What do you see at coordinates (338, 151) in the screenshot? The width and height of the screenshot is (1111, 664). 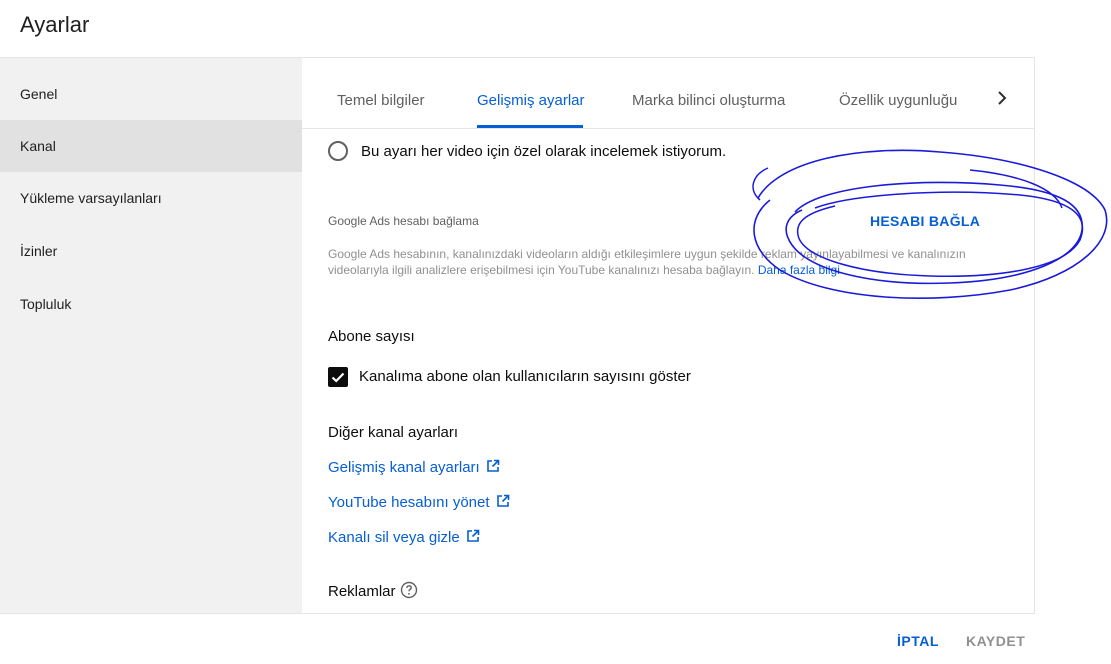 I see `radio-circle` at bounding box center [338, 151].